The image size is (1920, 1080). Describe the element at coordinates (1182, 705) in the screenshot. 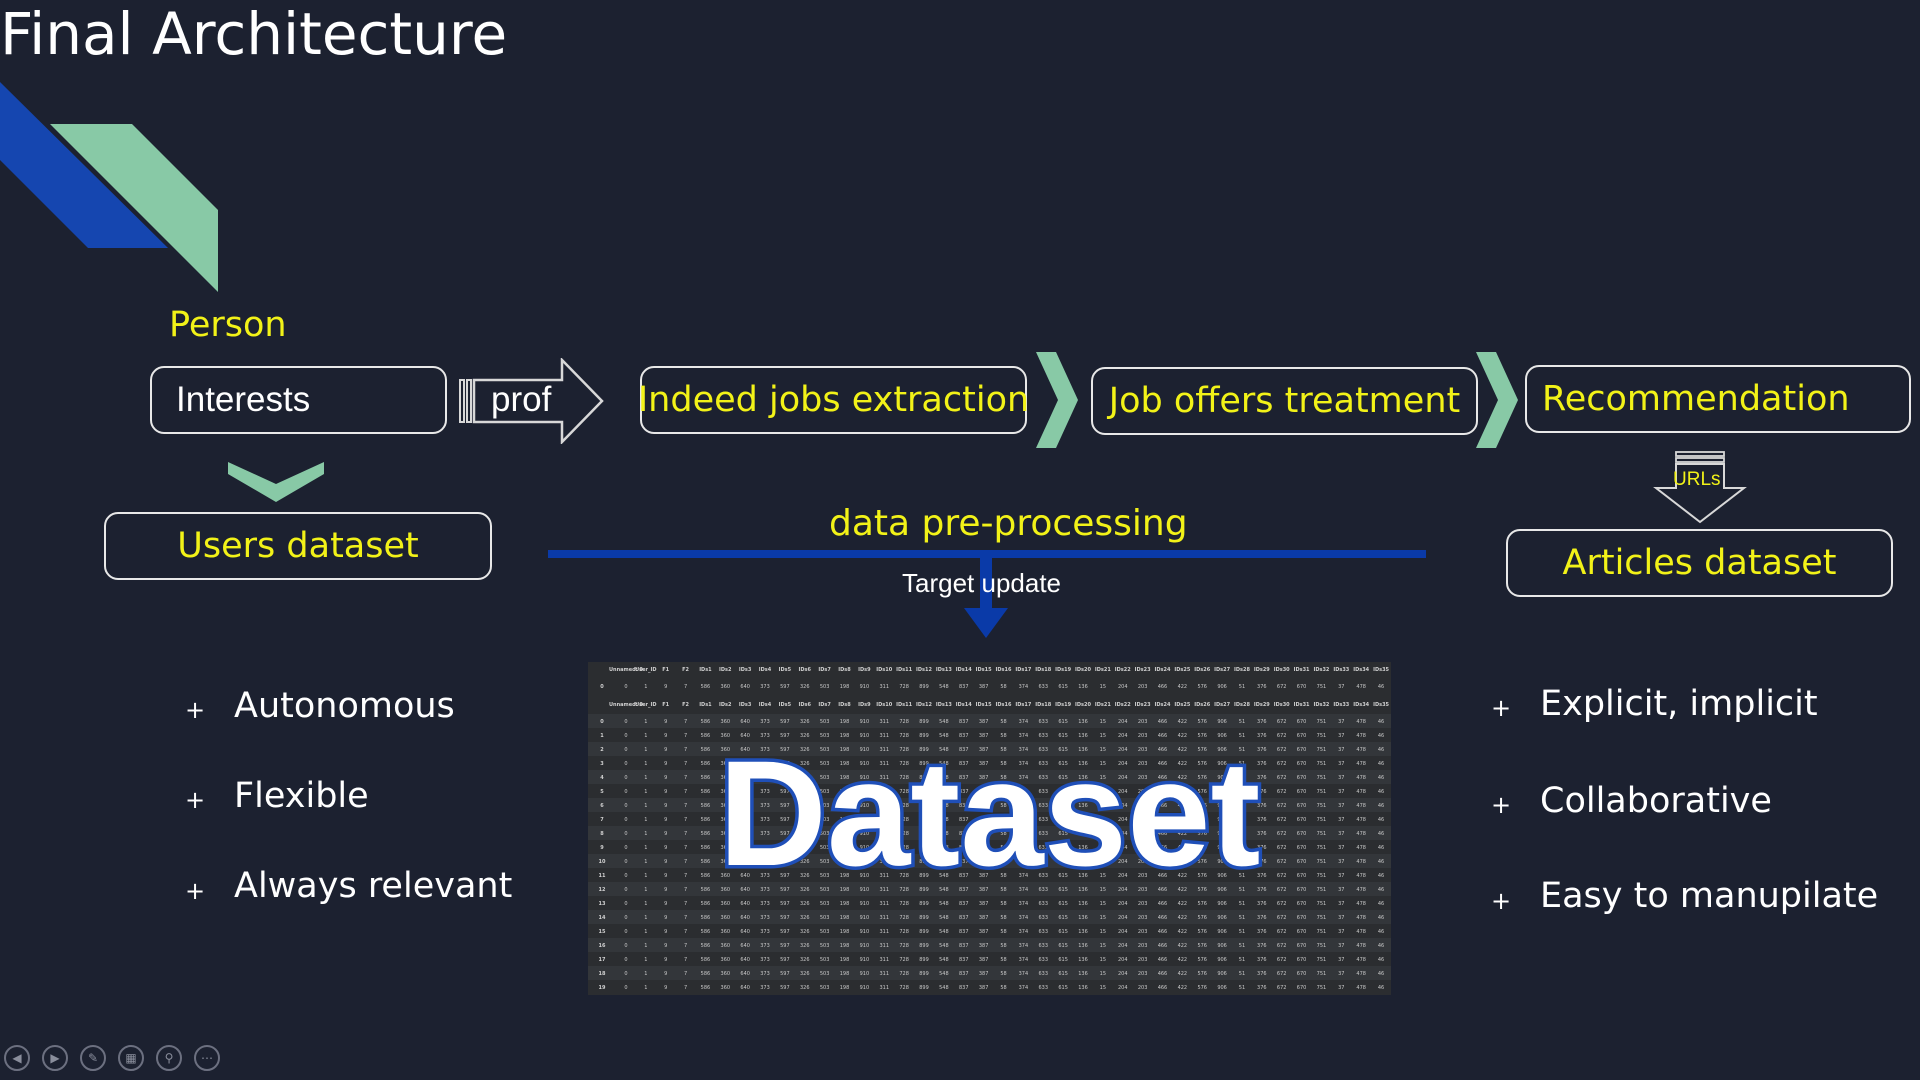

I see `table-header-cell: IDs25` at that location.